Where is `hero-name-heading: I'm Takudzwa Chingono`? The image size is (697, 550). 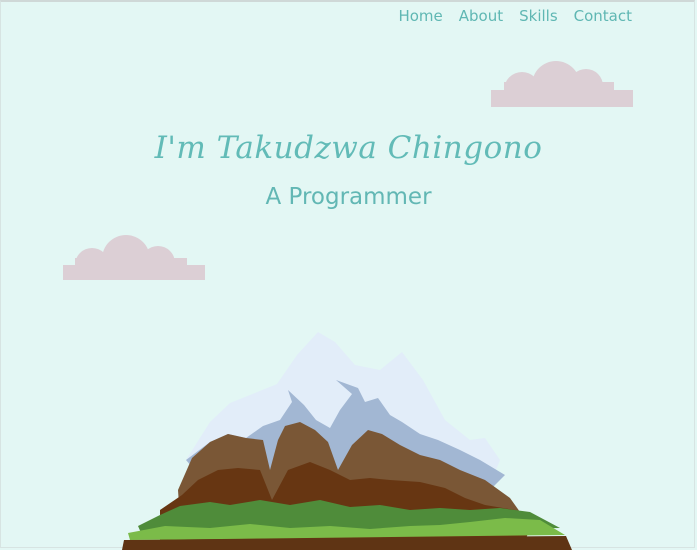
hero-name-heading: I'm Takudzwa Chingono is located at coordinates (348, 148).